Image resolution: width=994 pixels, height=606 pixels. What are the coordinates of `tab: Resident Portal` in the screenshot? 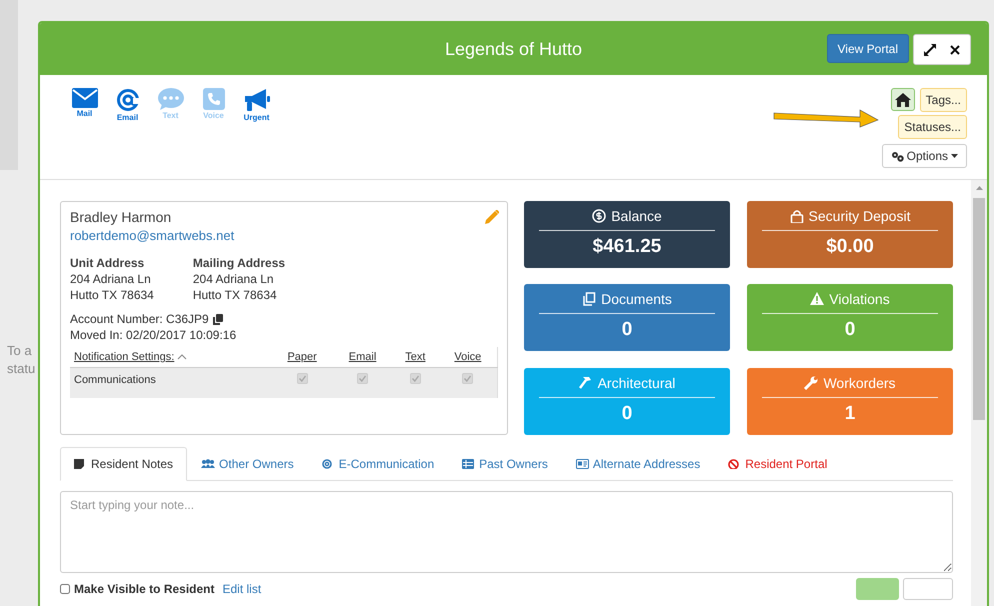 It's located at (778, 464).